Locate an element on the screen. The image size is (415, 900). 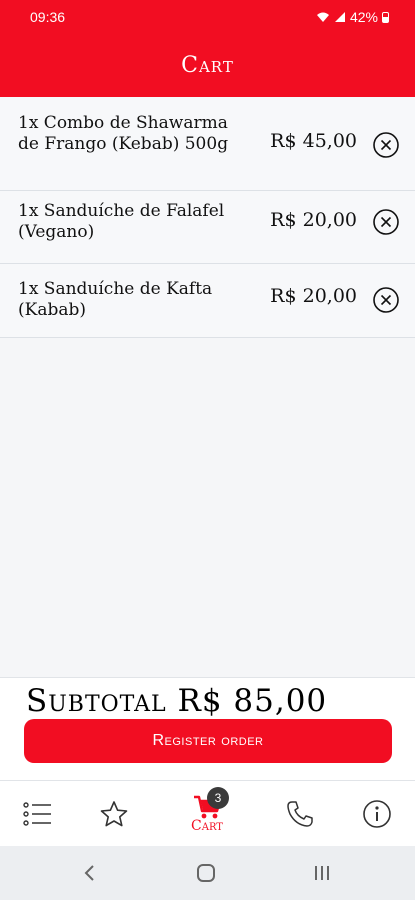
chevron-left-icon is located at coordinates (89, 873).